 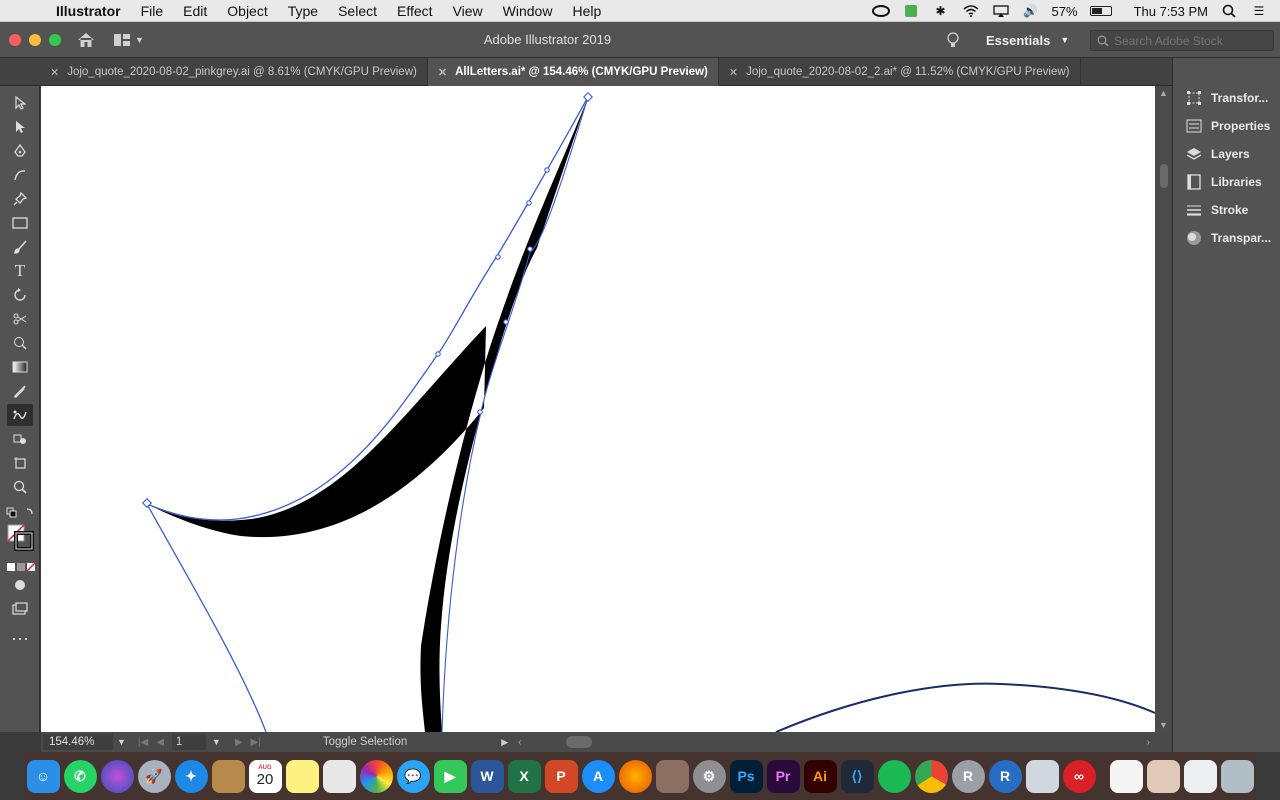 I want to click on paintbrush-tool-icon, so click(x=20, y=247).